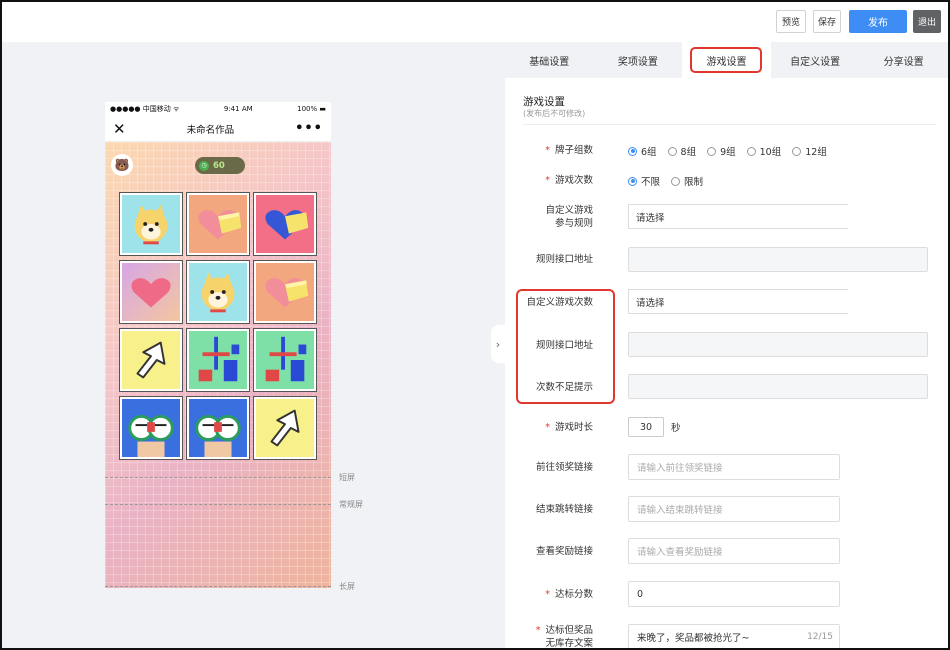 Image resolution: width=950 pixels, height=650 pixels. Describe the element at coordinates (734, 594) in the screenshot. I see `target-score-input: 0` at that location.